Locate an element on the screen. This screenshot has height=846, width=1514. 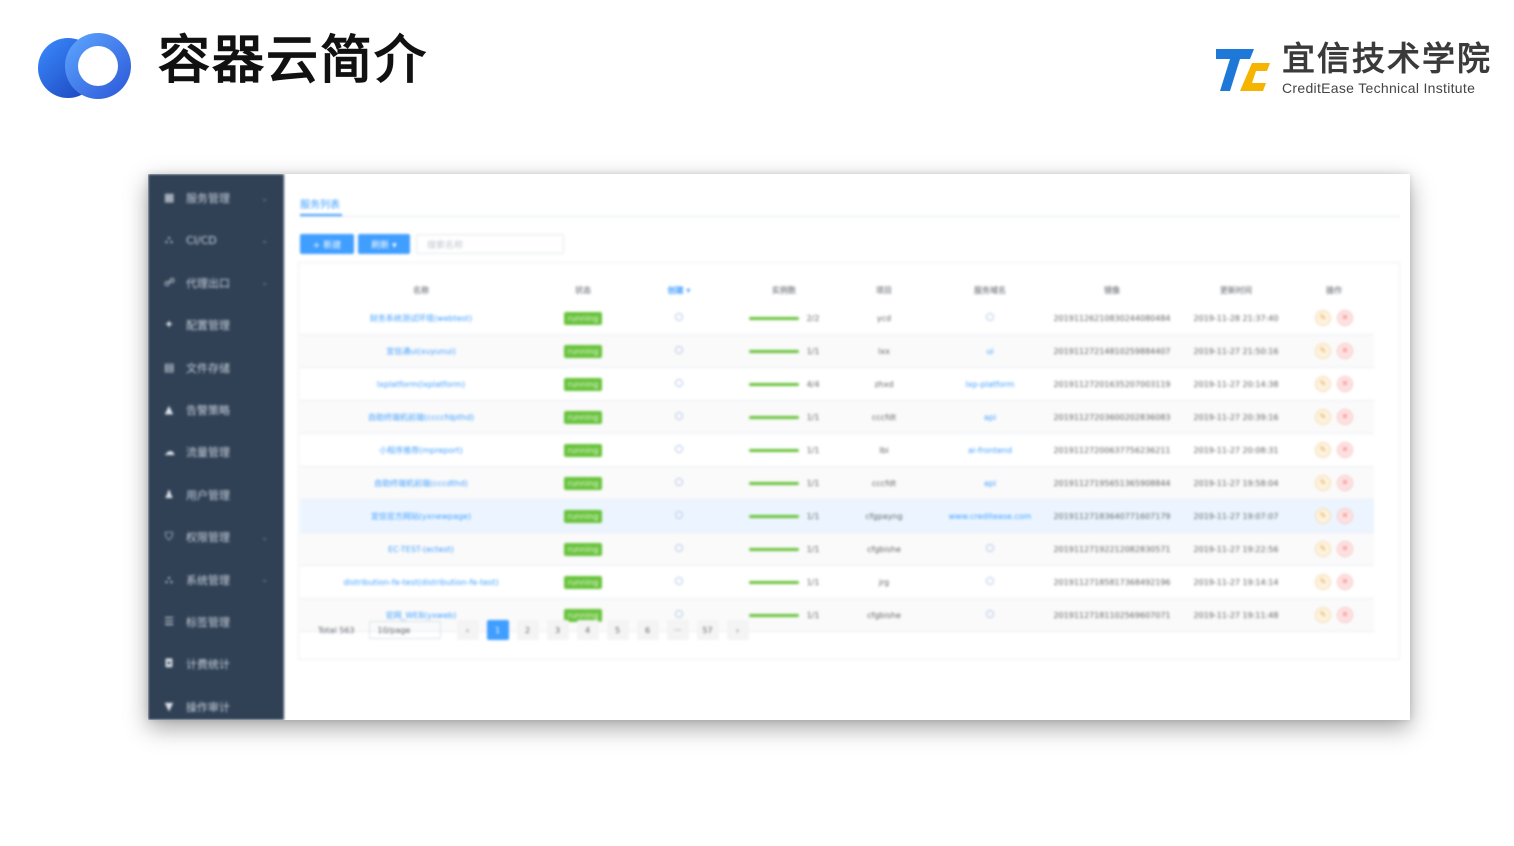
sidebar-item: ⛬ 系统管理 ⌄ is located at coordinates (216, 580).